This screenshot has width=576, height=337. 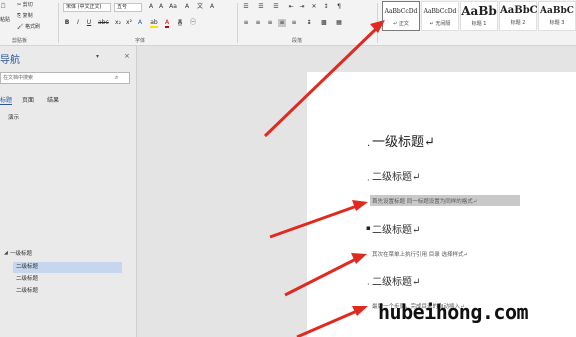 I want to click on watermark: hubeihong.com, so click(x=453, y=312).